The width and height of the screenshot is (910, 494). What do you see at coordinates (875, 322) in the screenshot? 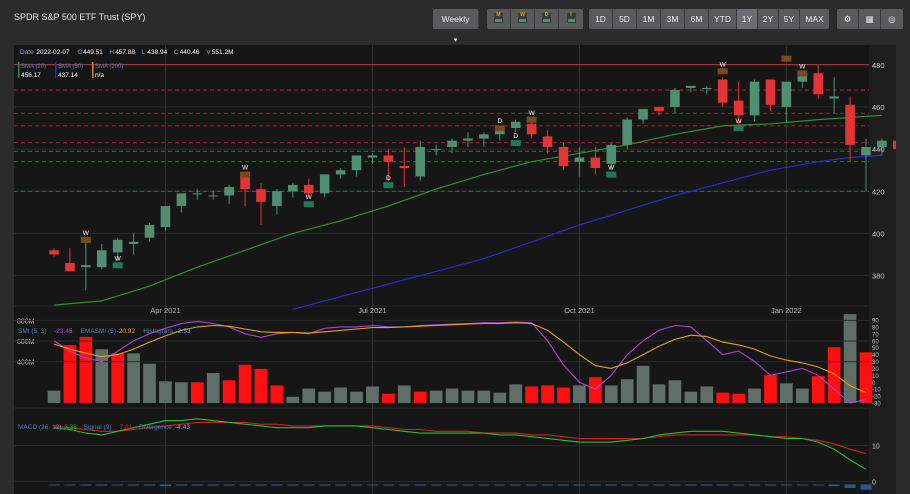
I see `smi-tick-label: 90` at bounding box center [875, 322].